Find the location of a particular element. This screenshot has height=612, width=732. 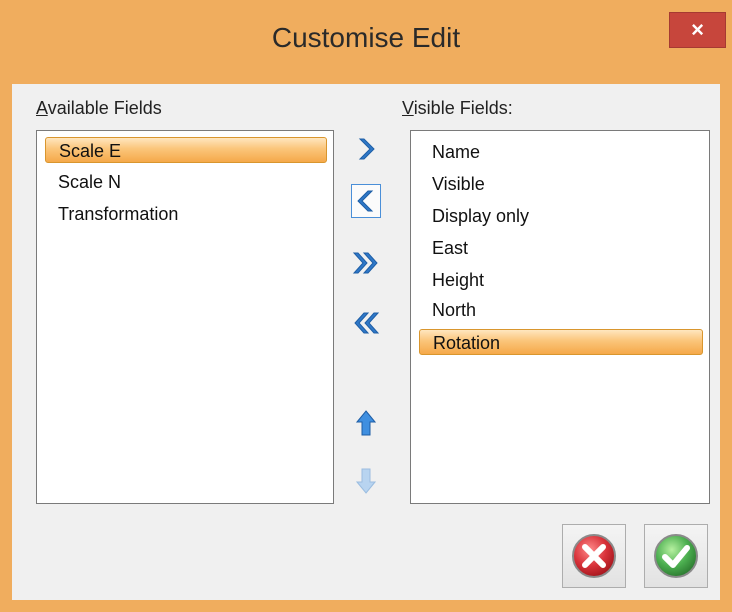

available-fields-label: Available Fields is located at coordinates (99, 108).